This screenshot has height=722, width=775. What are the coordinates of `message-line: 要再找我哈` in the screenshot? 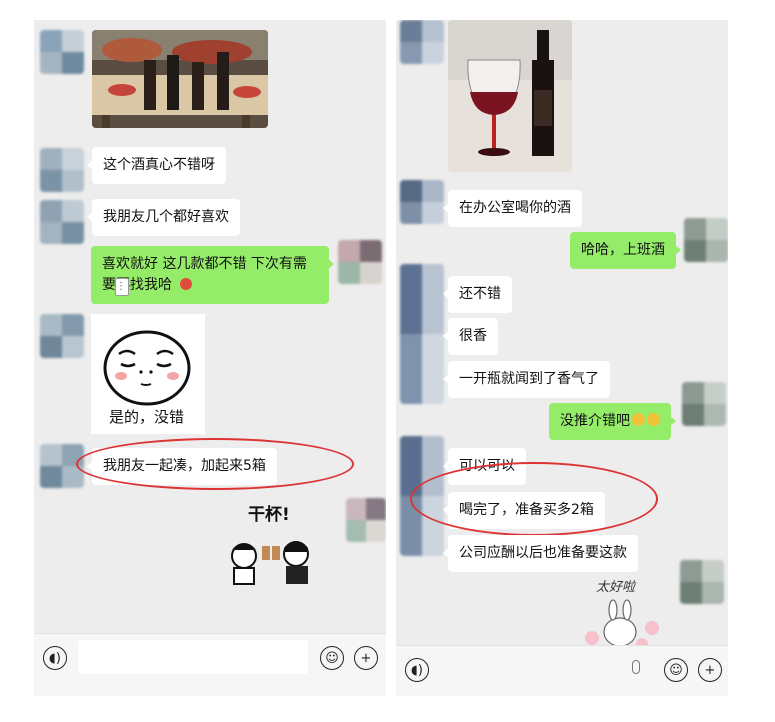 It's located at (137, 285).